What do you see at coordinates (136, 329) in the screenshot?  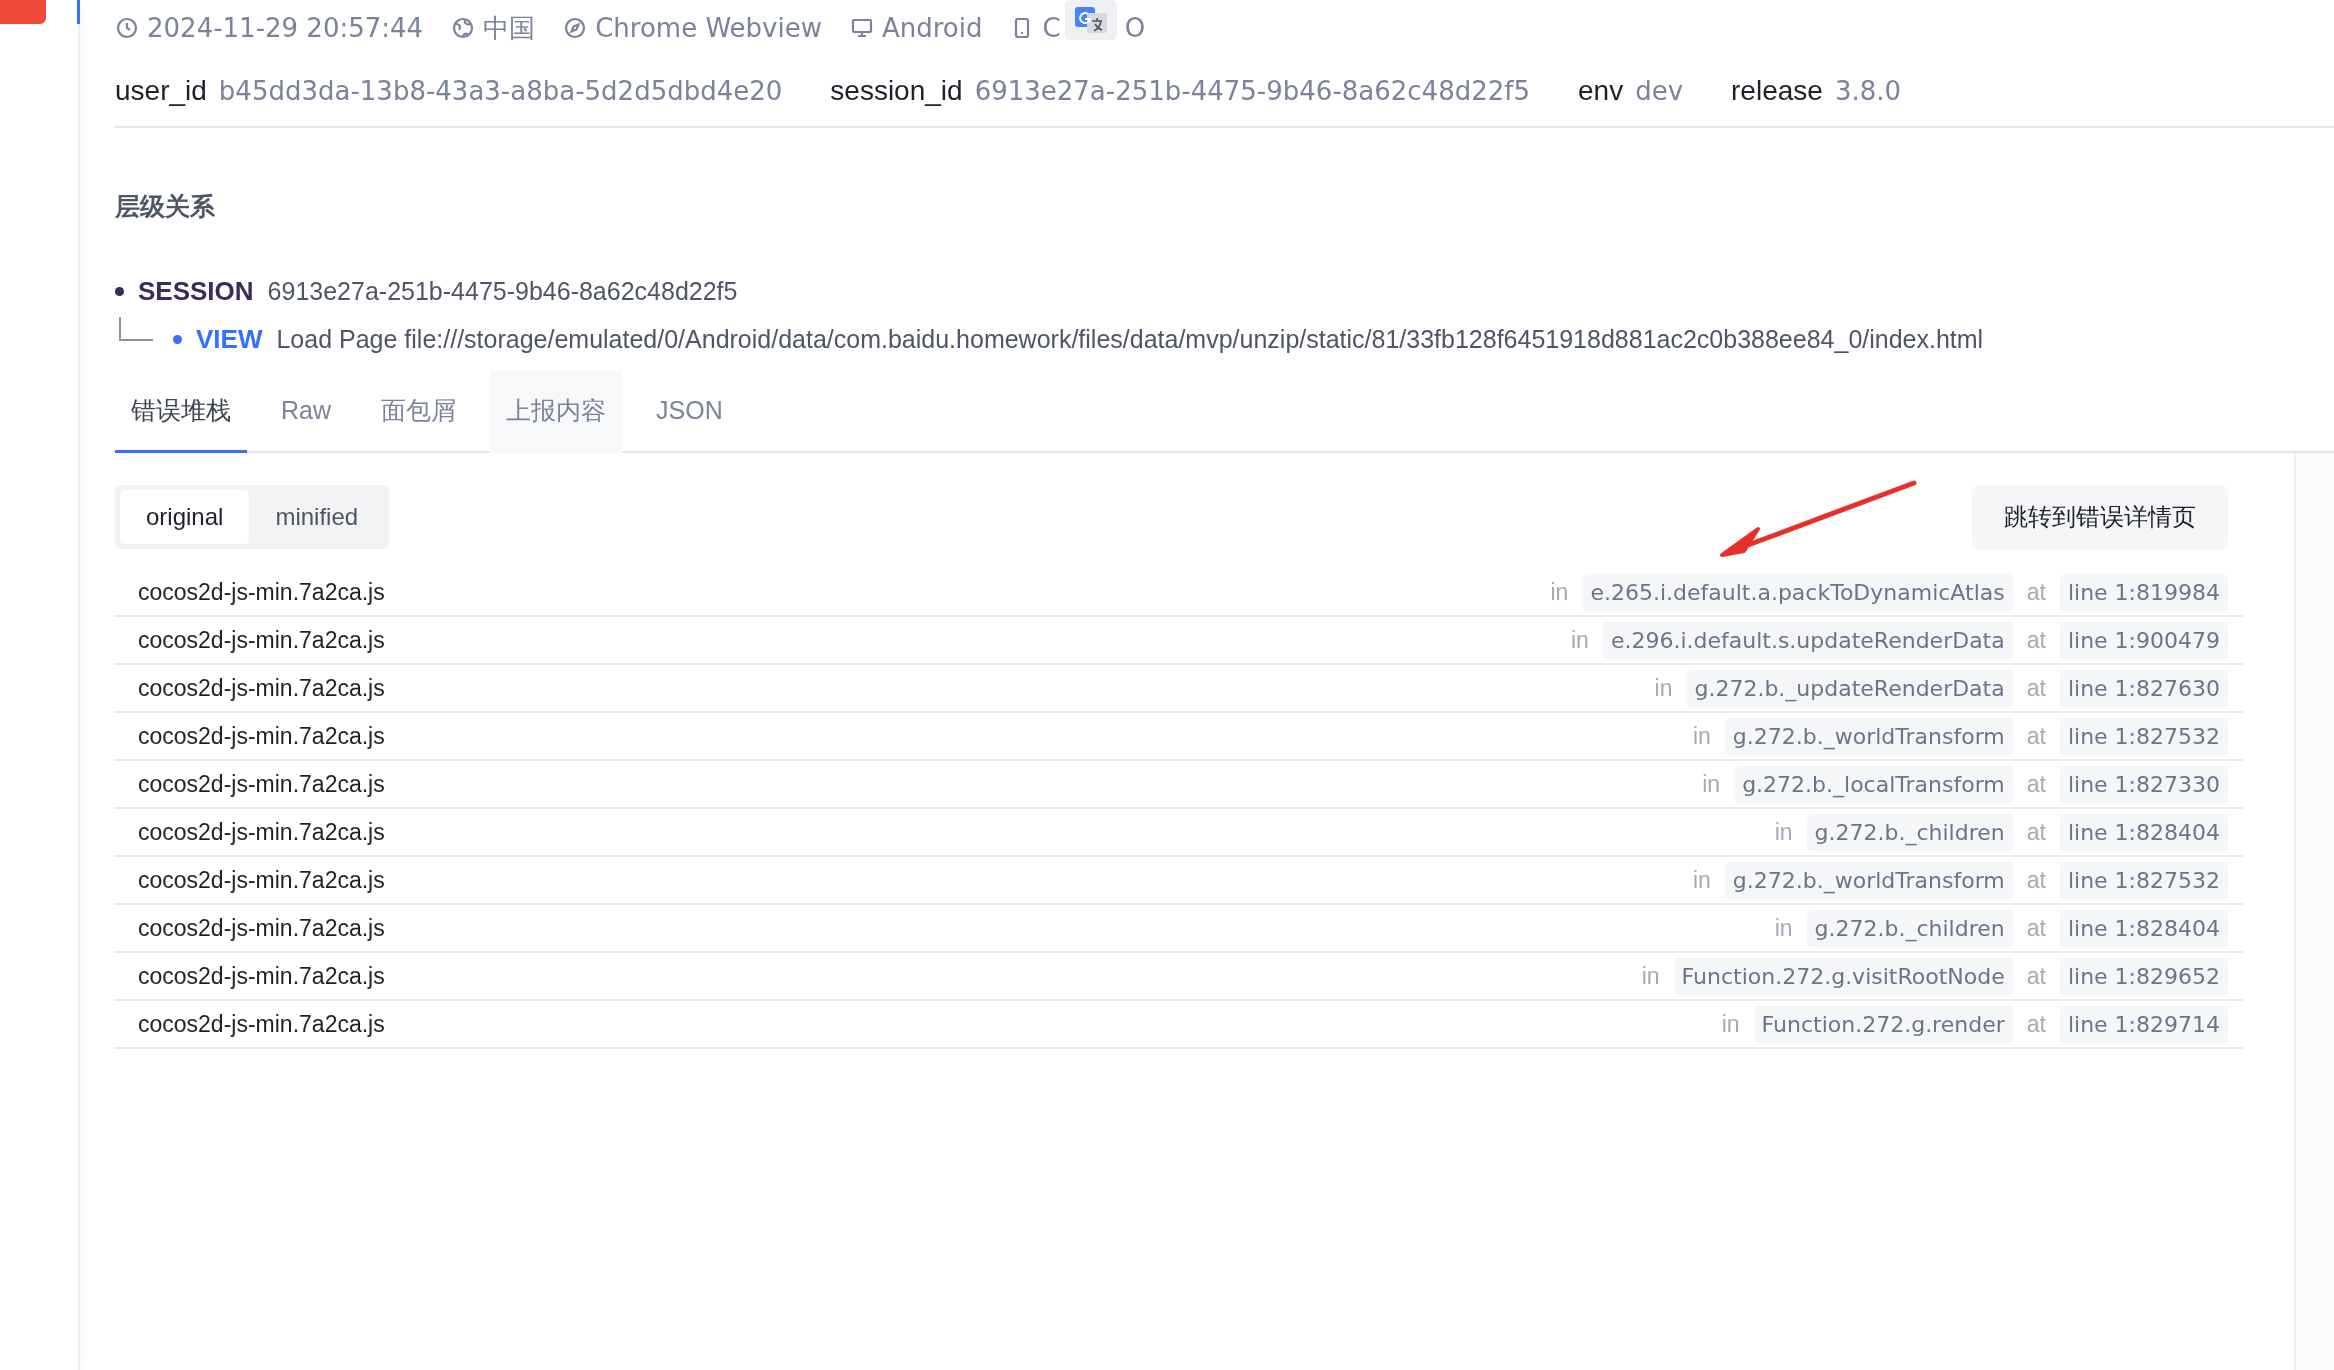 I see `tree-connector` at bounding box center [136, 329].